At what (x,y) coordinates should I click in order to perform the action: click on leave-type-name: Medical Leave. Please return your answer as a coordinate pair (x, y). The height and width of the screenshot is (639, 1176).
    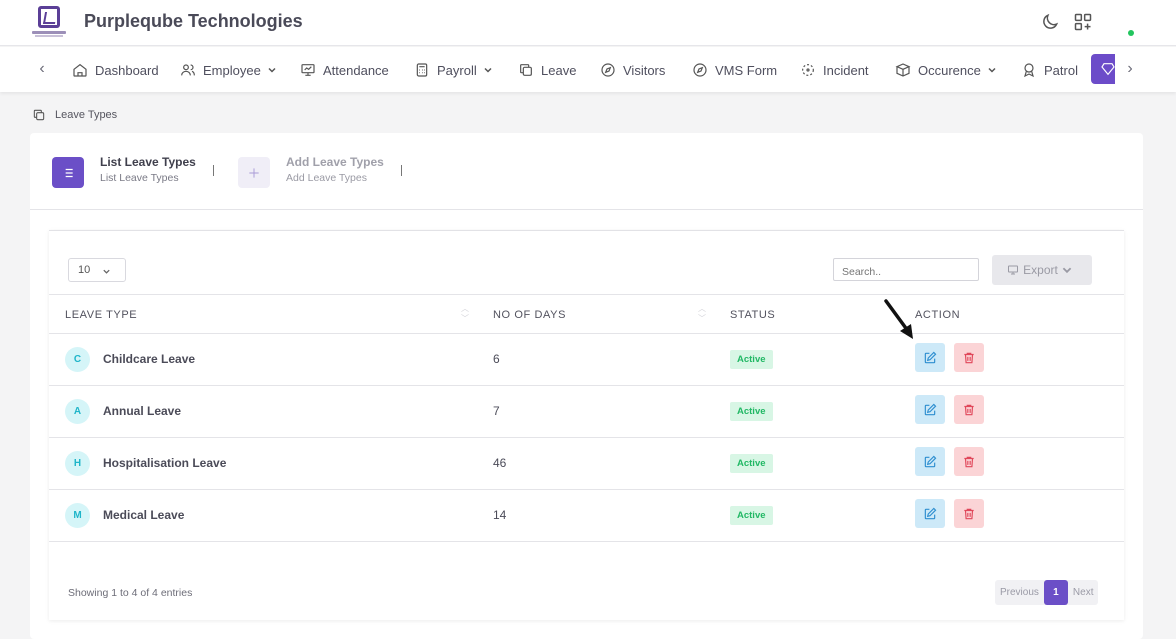
    Looking at the image, I should click on (144, 515).